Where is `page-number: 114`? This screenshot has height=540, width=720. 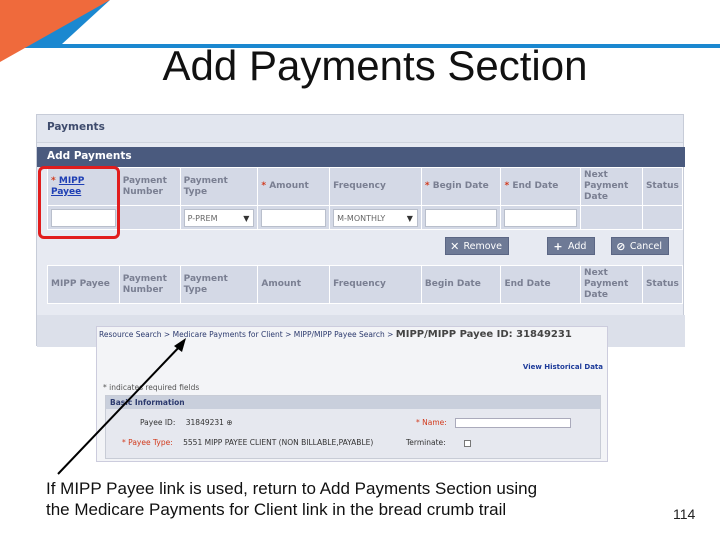
page-number: 114 is located at coordinates (684, 514).